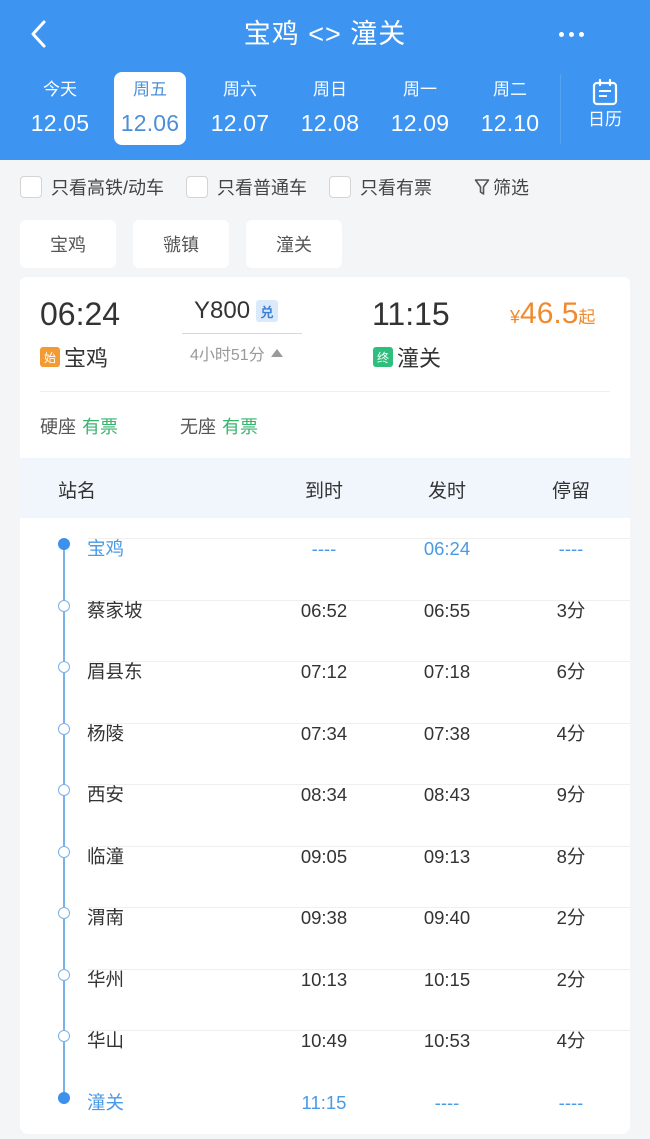 The height and width of the screenshot is (1139, 650). What do you see at coordinates (108, 188) in the screenshot?
I see `checkbox-label: 只看高铁/动车` at bounding box center [108, 188].